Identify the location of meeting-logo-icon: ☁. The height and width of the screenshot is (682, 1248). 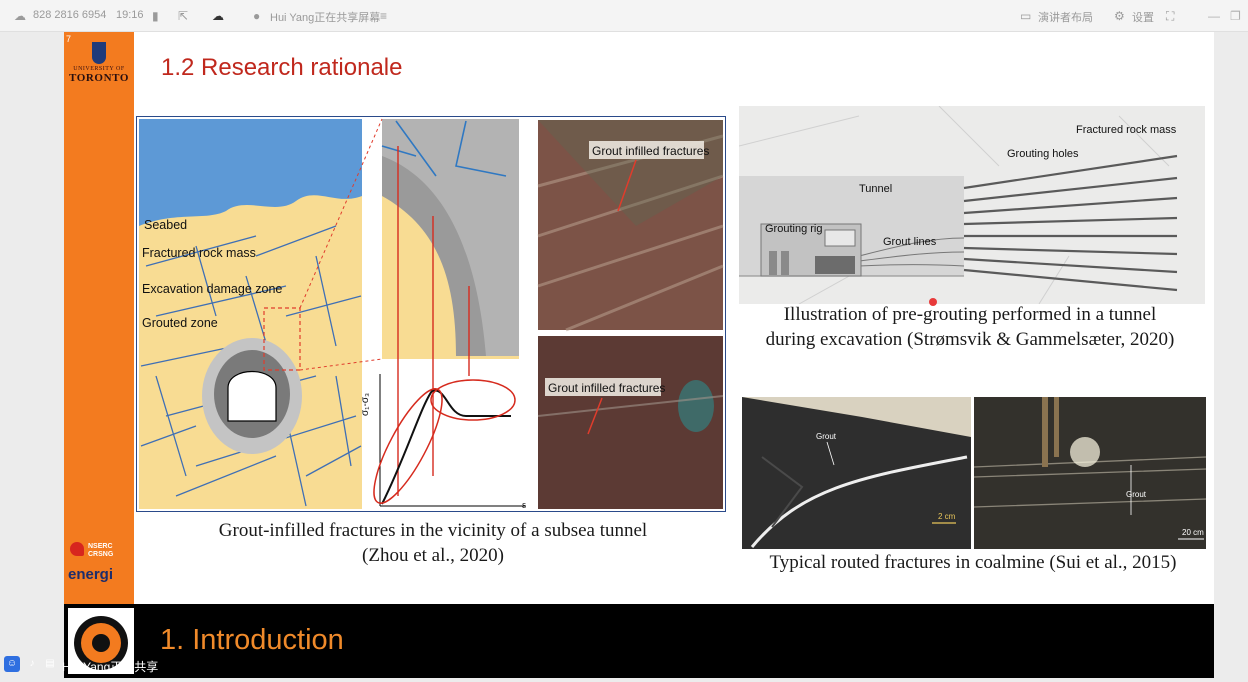
(20, 16).